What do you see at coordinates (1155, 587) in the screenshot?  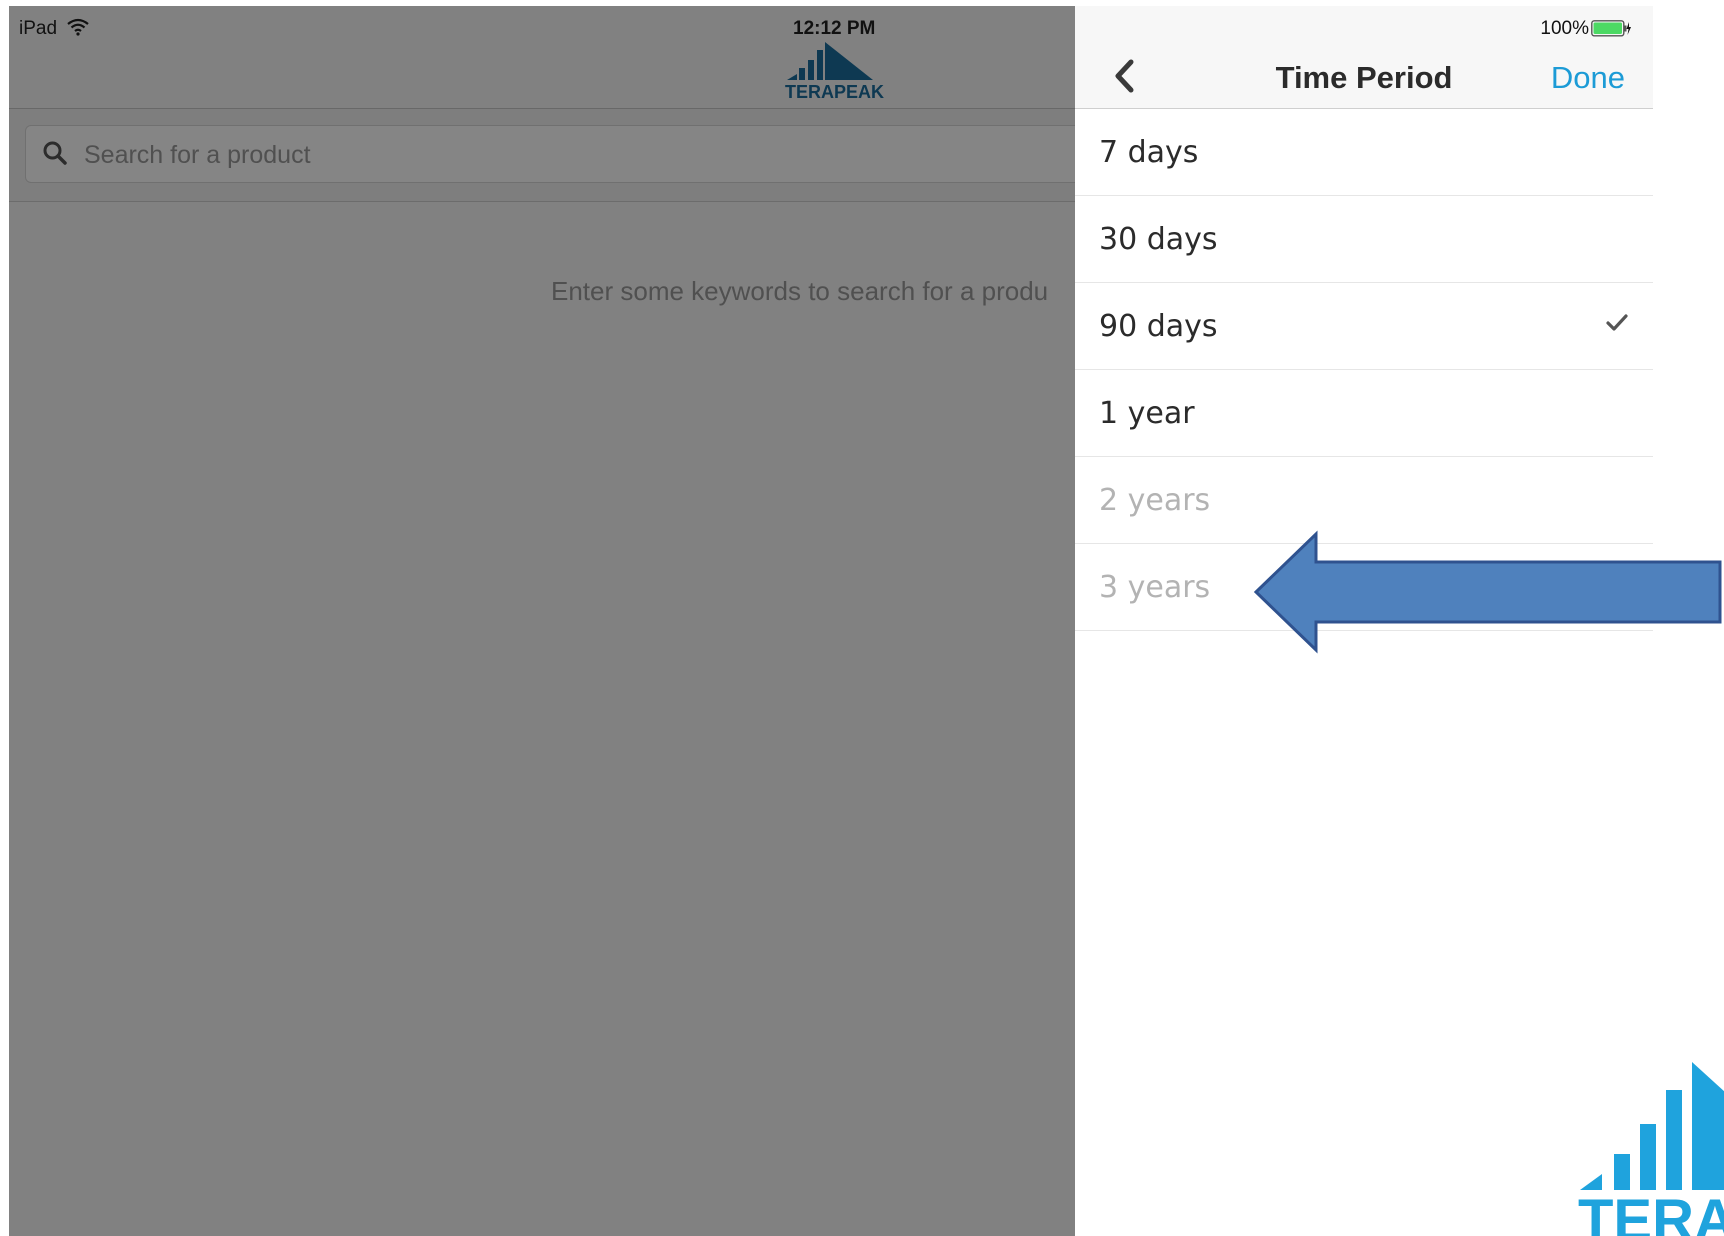 I see `period-option-label: 3 years` at bounding box center [1155, 587].